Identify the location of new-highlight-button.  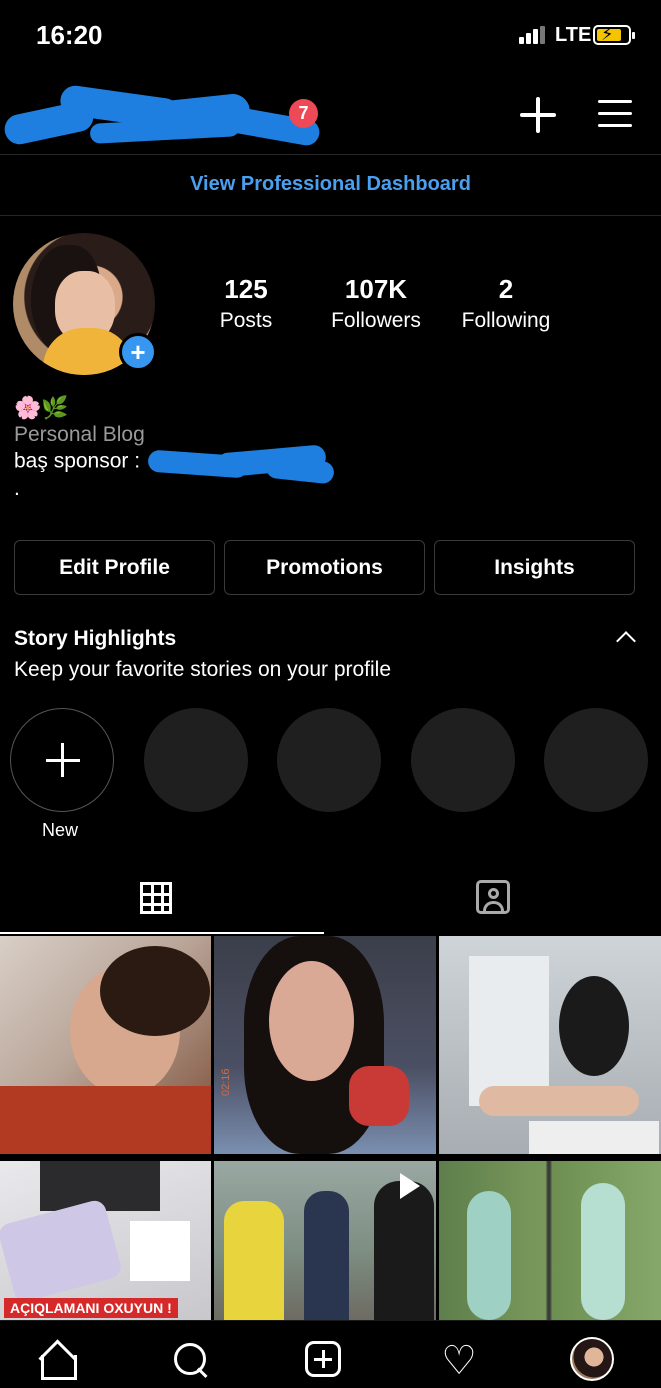
(62, 760).